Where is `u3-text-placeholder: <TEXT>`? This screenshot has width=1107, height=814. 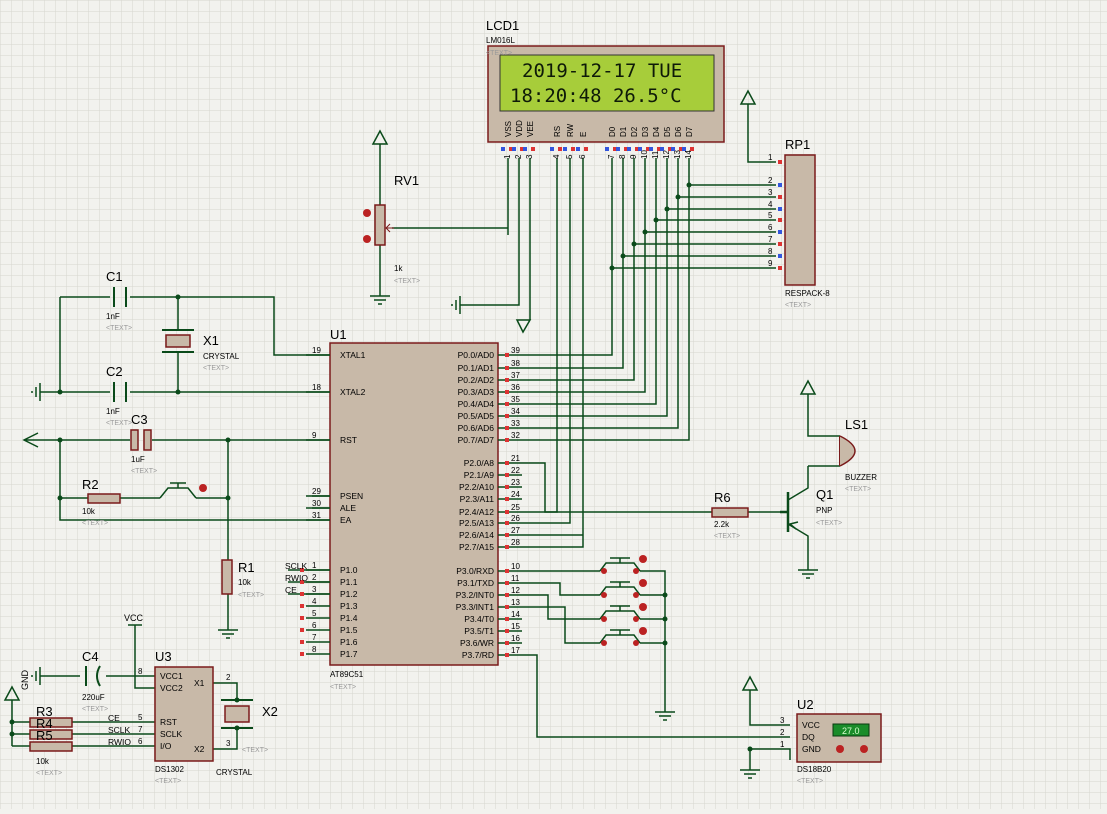
u3-text-placeholder: <TEXT> is located at coordinates (168, 781).